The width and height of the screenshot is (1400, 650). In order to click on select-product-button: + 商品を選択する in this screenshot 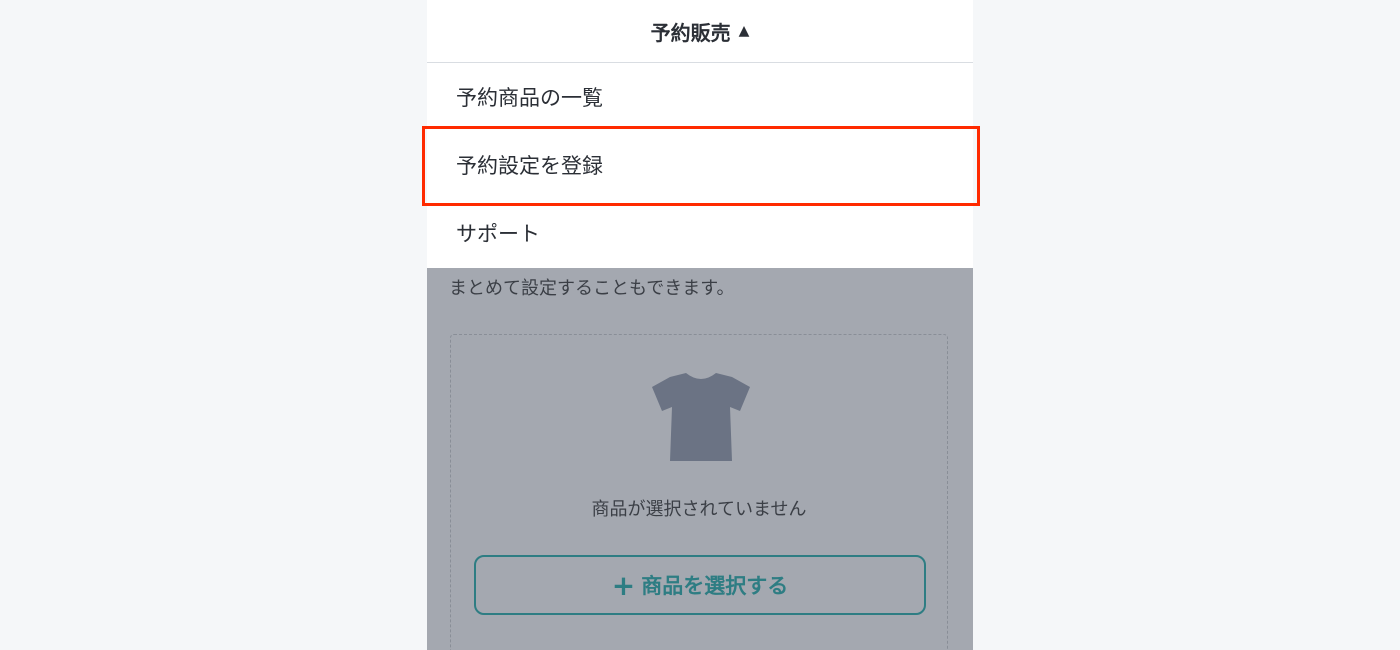, I will do `click(700, 585)`.